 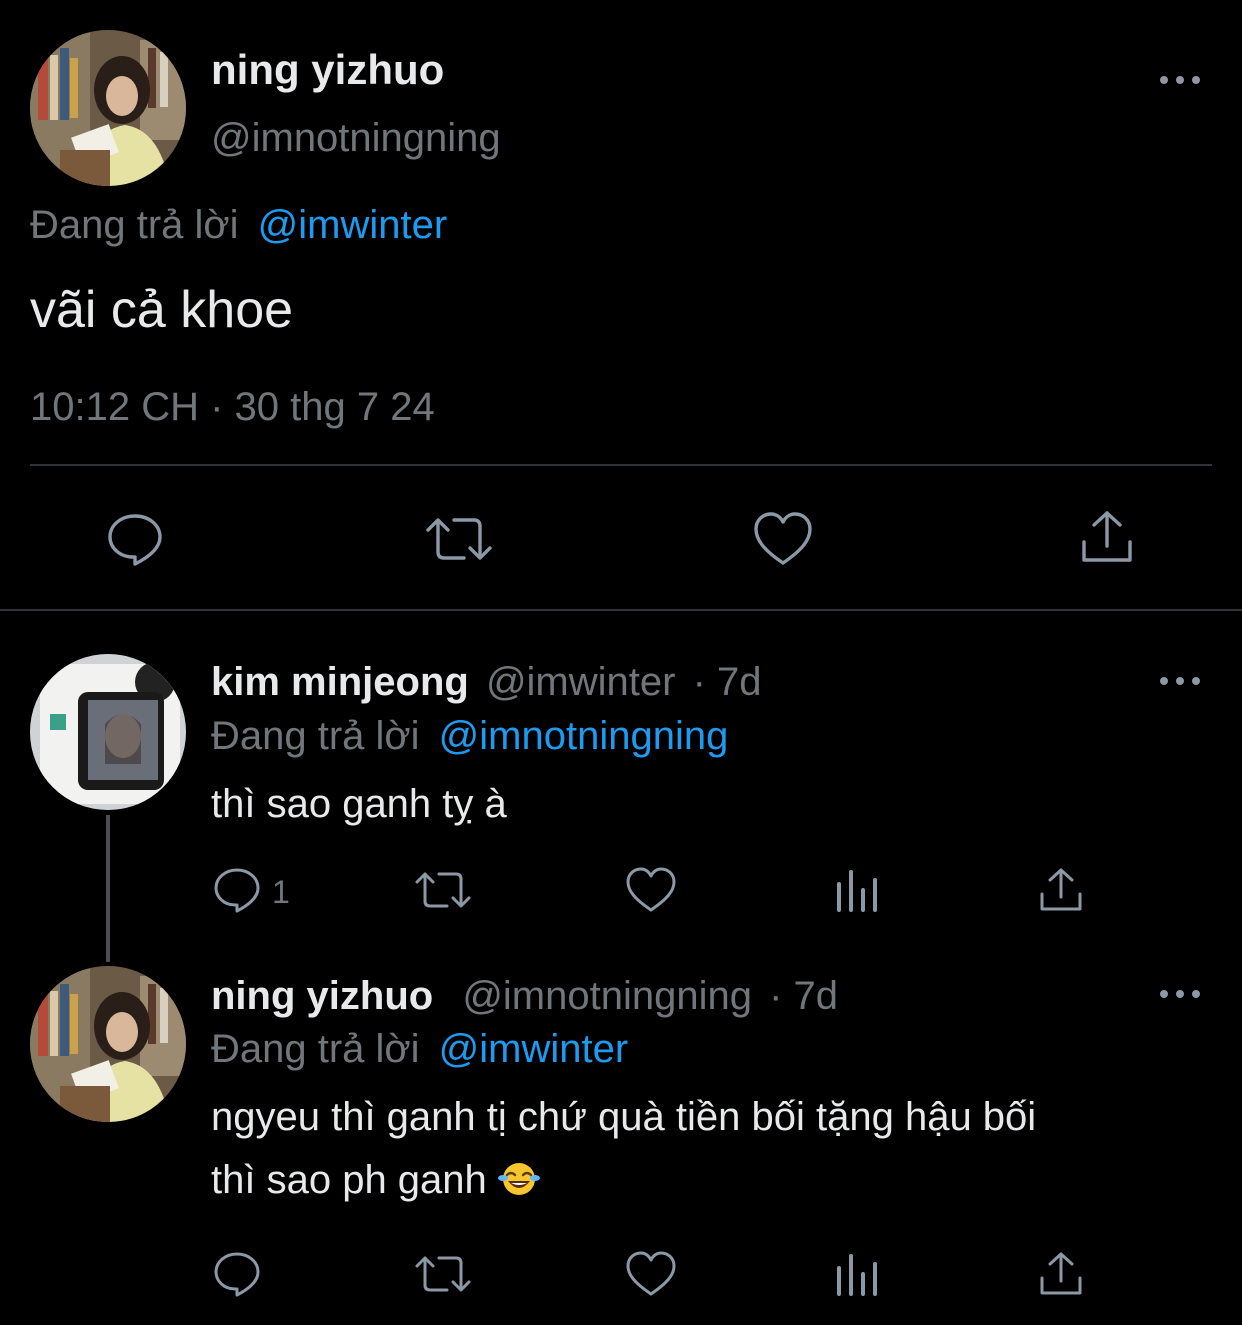 I want to click on handle: @imwinter, so click(x=581, y=682).